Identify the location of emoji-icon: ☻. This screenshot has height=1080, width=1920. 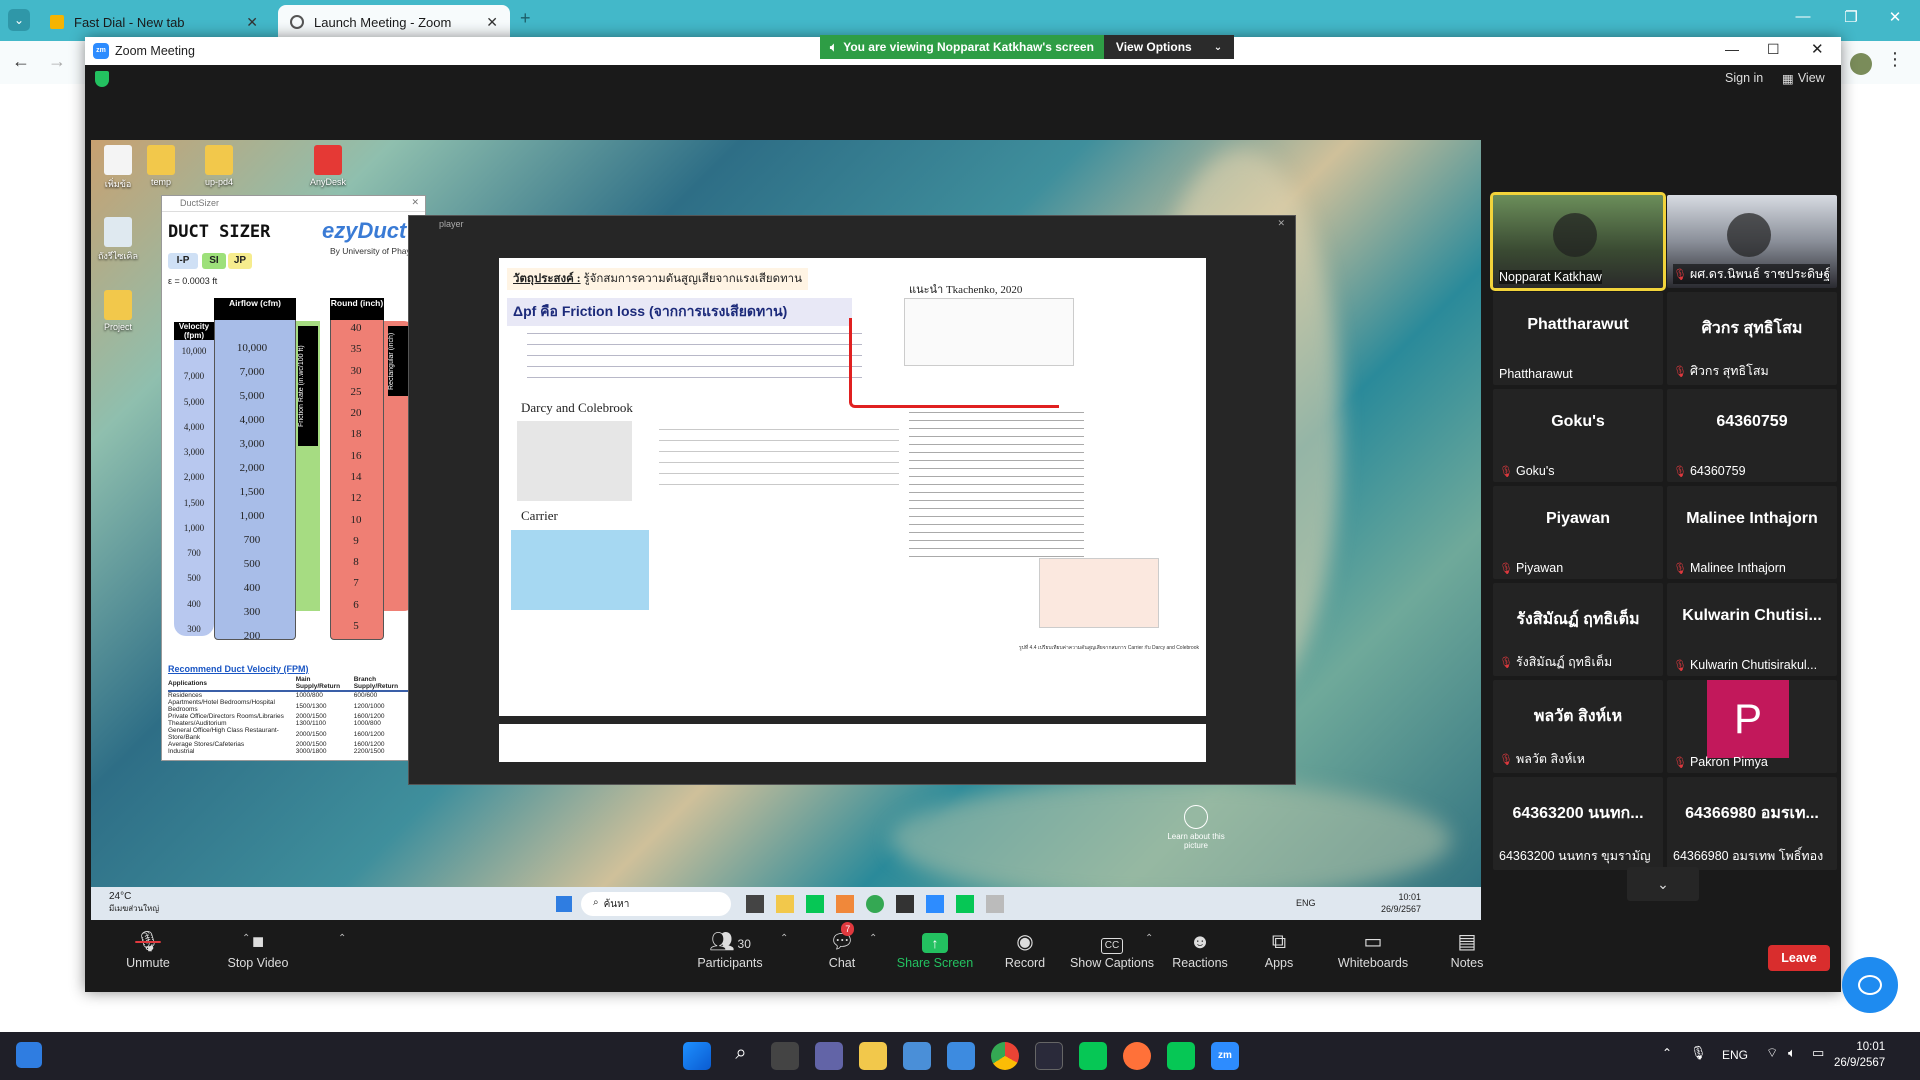
(1200, 942).